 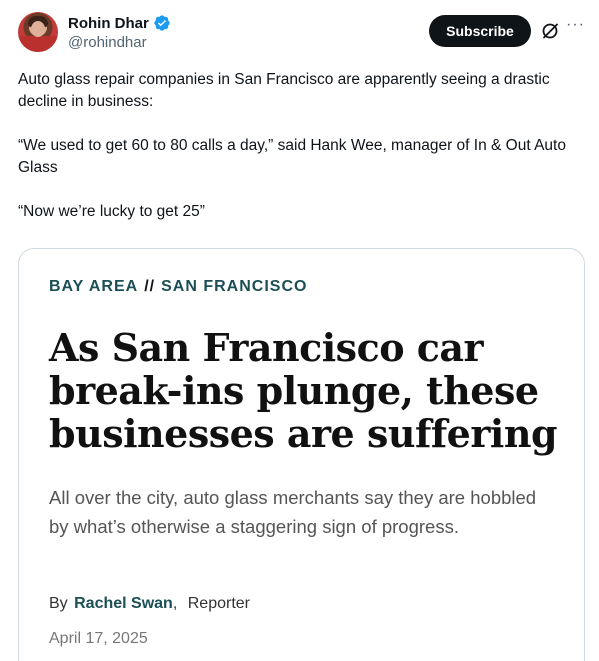 I want to click on article-byline: By Rachel Swan, Reporter, so click(x=149, y=604).